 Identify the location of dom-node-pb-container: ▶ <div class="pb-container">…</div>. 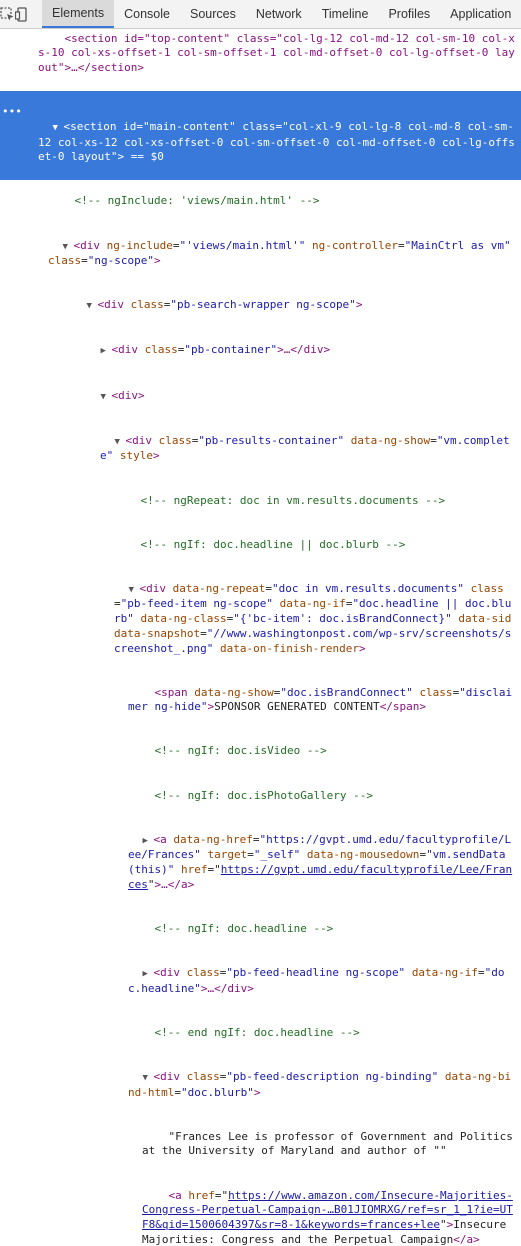
(260, 351).